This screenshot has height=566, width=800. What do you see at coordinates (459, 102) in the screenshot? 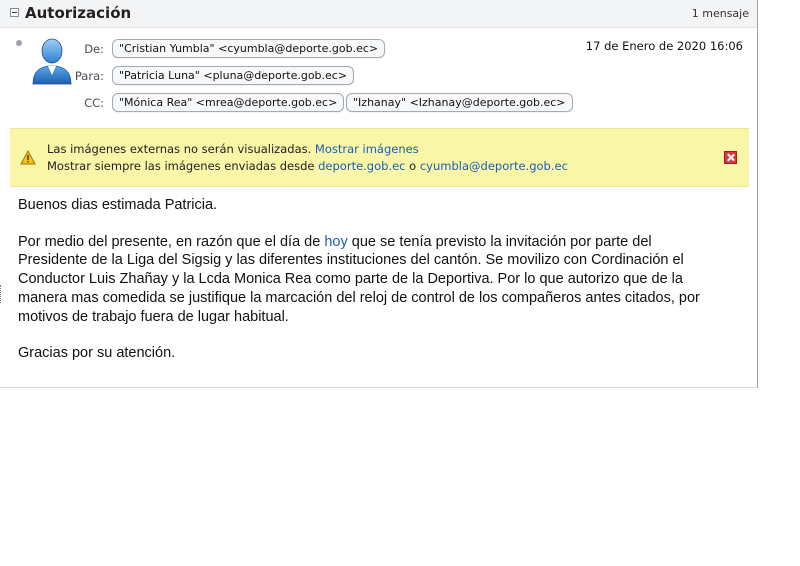
I see `cc-contact: "Izhanay" <Izhanay@deporte.gob.ec>` at bounding box center [459, 102].